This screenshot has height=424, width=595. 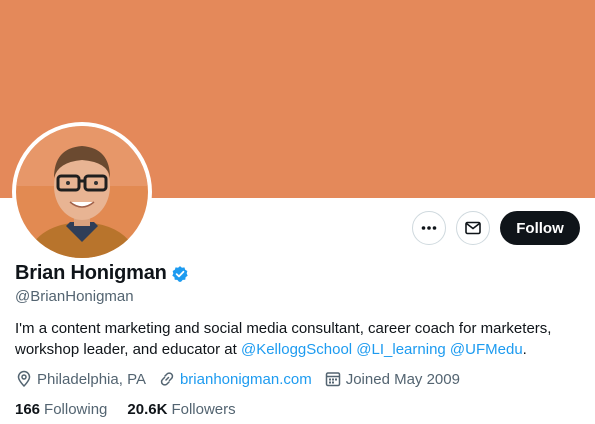 I want to click on profile-name: Brian Honigman, so click(x=91, y=273).